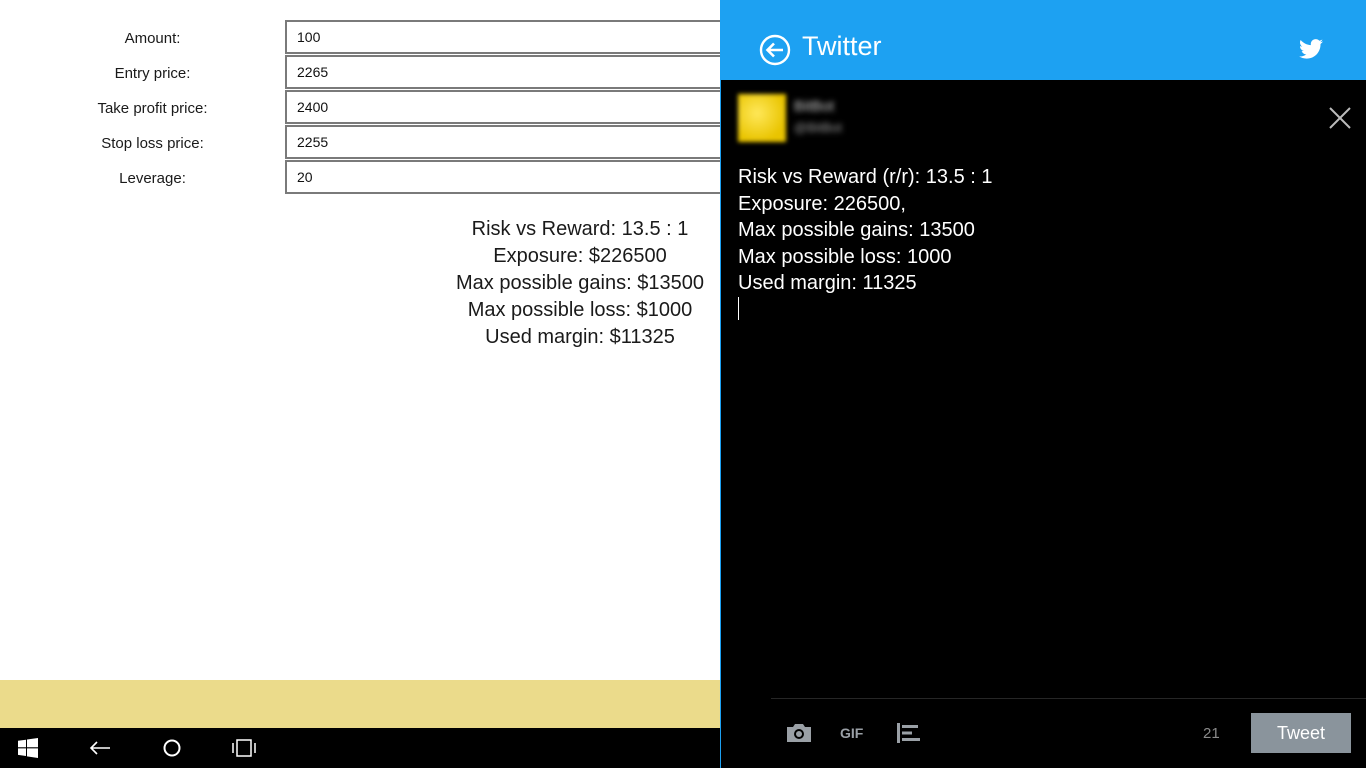 The width and height of the screenshot is (1366, 768). What do you see at coordinates (502, 142) in the screenshot?
I see `stop-loss-input` at bounding box center [502, 142].